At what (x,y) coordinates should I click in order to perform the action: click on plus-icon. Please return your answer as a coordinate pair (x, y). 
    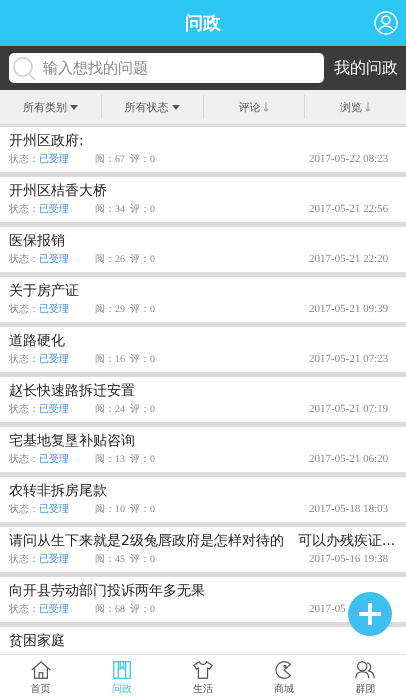
    Looking at the image, I should click on (370, 614).